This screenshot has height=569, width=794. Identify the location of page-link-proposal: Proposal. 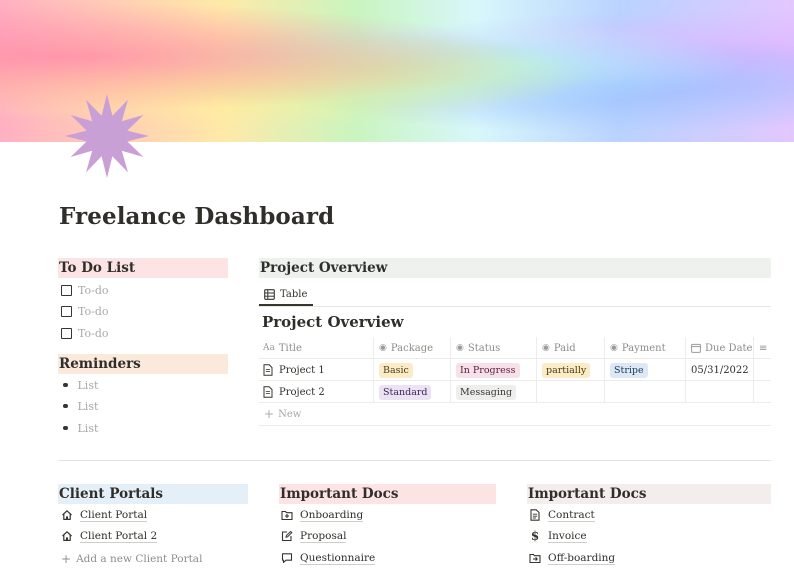
(313, 536).